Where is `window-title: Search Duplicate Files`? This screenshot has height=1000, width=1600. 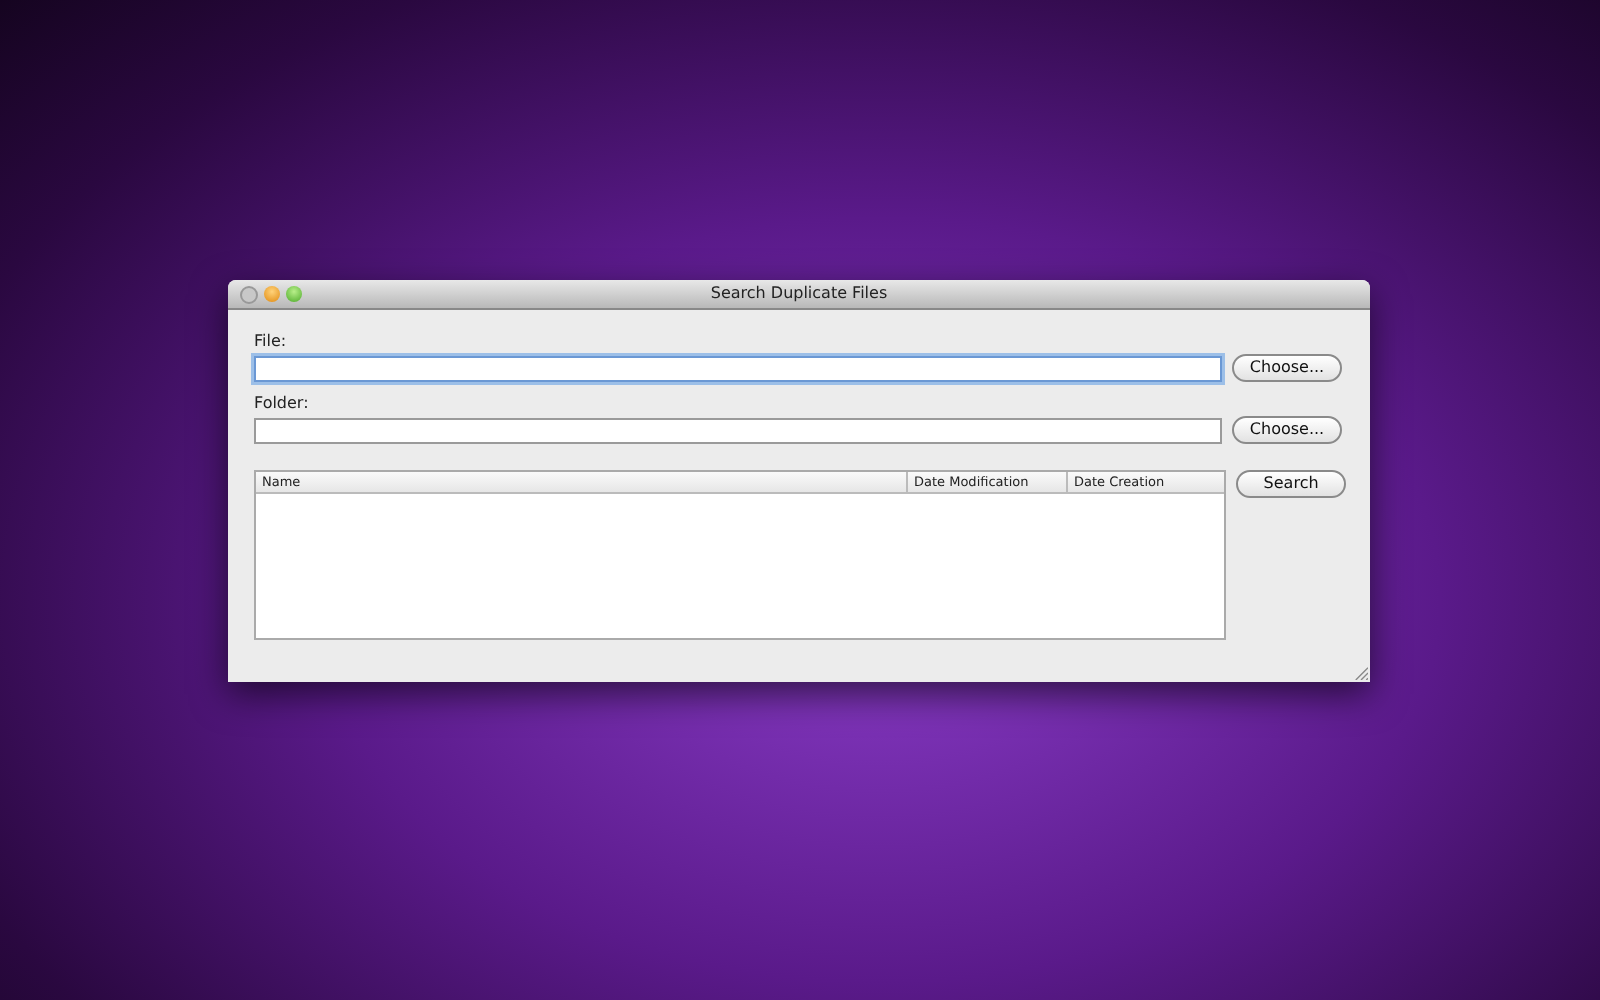 window-title: Search Duplicate Files is located at coordinates (799, 294).